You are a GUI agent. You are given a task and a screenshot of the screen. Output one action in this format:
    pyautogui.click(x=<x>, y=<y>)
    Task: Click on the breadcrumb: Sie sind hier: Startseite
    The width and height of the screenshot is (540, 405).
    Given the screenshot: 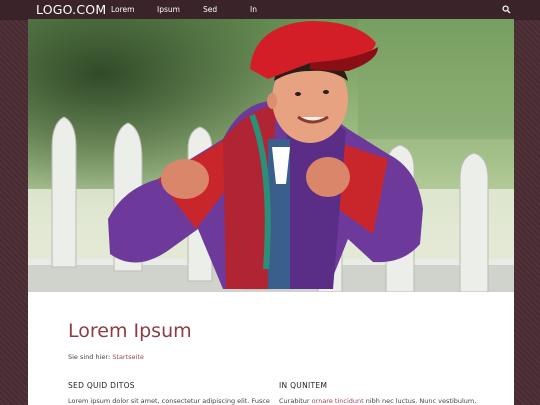 What is the action you would take?
    pyautogui.click(x=106, y=357)
    